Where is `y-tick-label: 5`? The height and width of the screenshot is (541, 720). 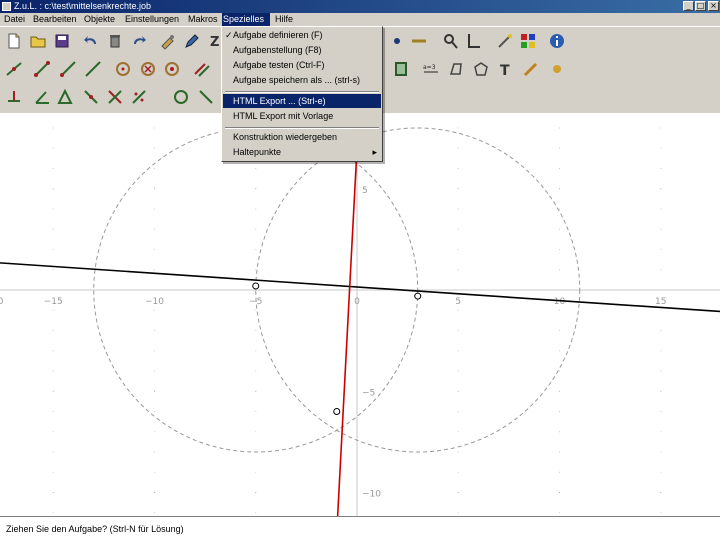 y-tick-label: 5 is located at coordinates (365, 191).